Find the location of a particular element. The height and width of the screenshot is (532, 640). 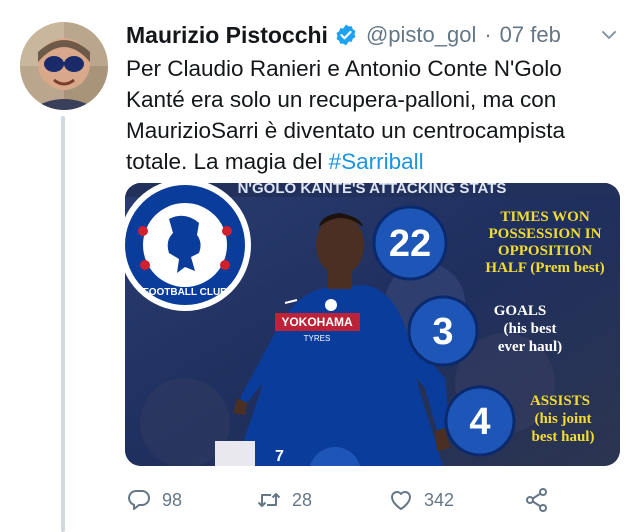

reply-button: 98 is located at coordinates (154, 500).